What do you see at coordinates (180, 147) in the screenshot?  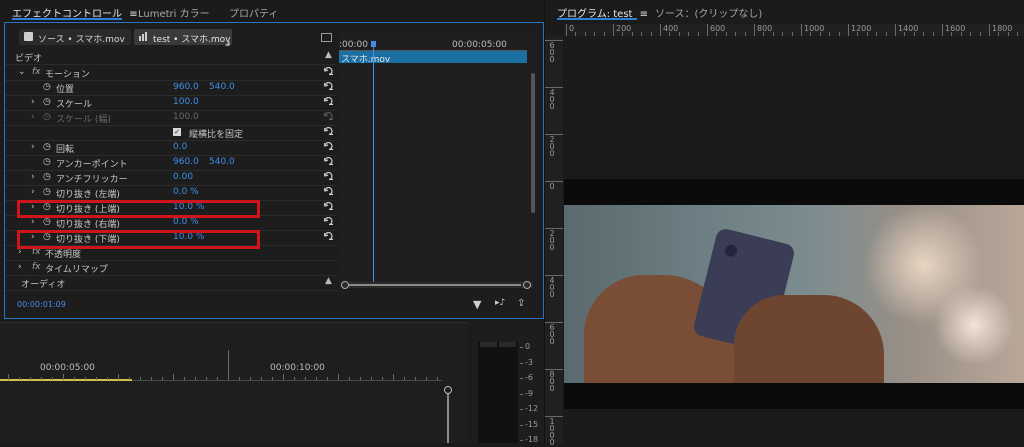 I see `rotation-value: 0.0` at bounding box center [180, 147].